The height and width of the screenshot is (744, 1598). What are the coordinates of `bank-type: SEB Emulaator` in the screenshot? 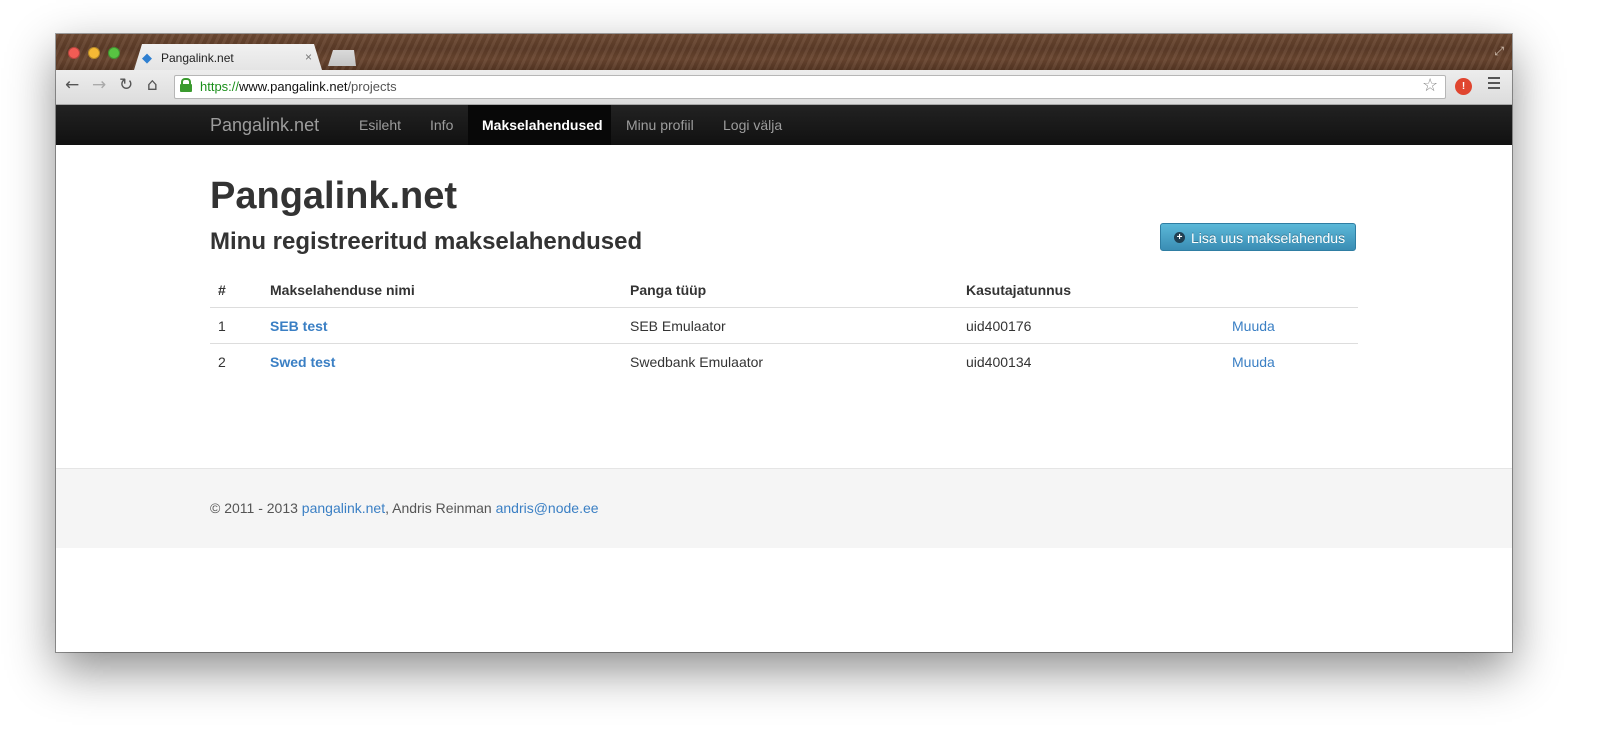 It's located at (678, 326).